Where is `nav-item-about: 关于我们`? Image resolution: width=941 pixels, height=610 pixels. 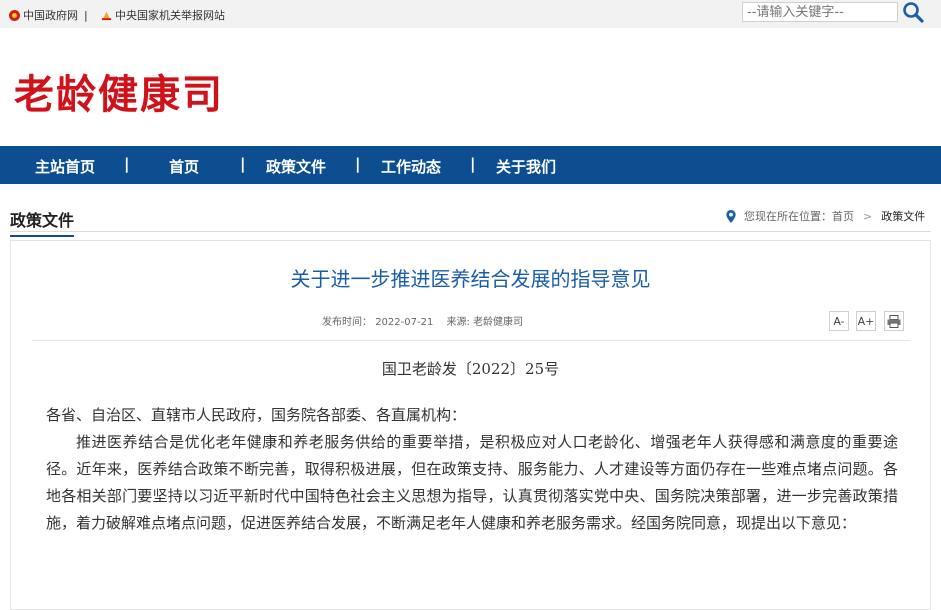 nav-item-about: 关于我们 is located at coordinates (526, 166).